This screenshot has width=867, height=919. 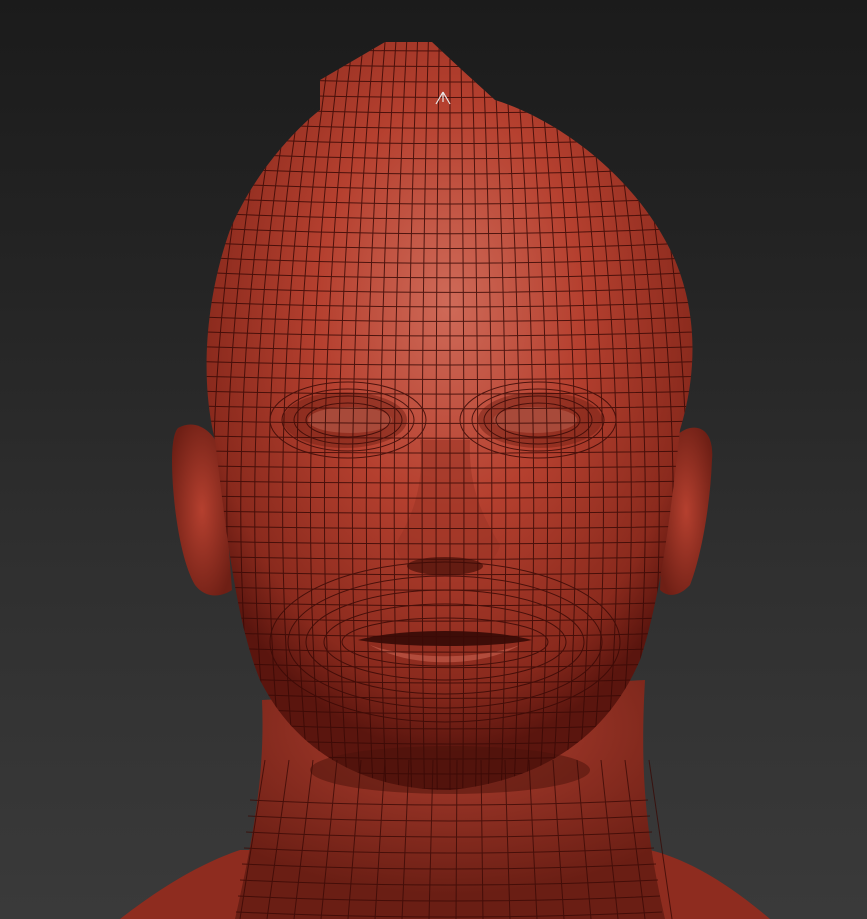 What do you see at coordinates (449, 48) in the screenshot?
I see `wire-parallel` at bounding box center [449, 48].